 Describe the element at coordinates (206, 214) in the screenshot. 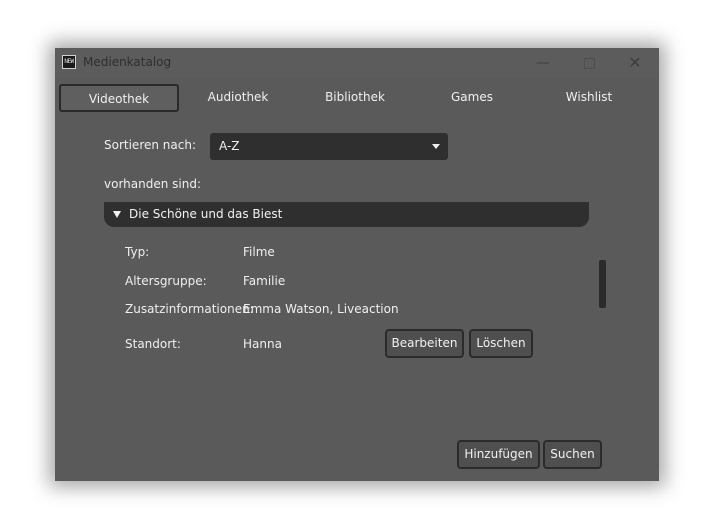

I see `item-title: Die Schöne und das Biest` at that location.